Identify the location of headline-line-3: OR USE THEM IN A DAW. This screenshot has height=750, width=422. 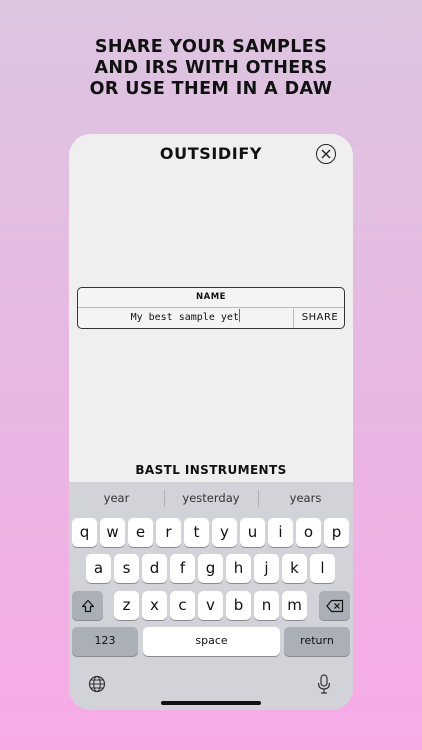
(211, 89).